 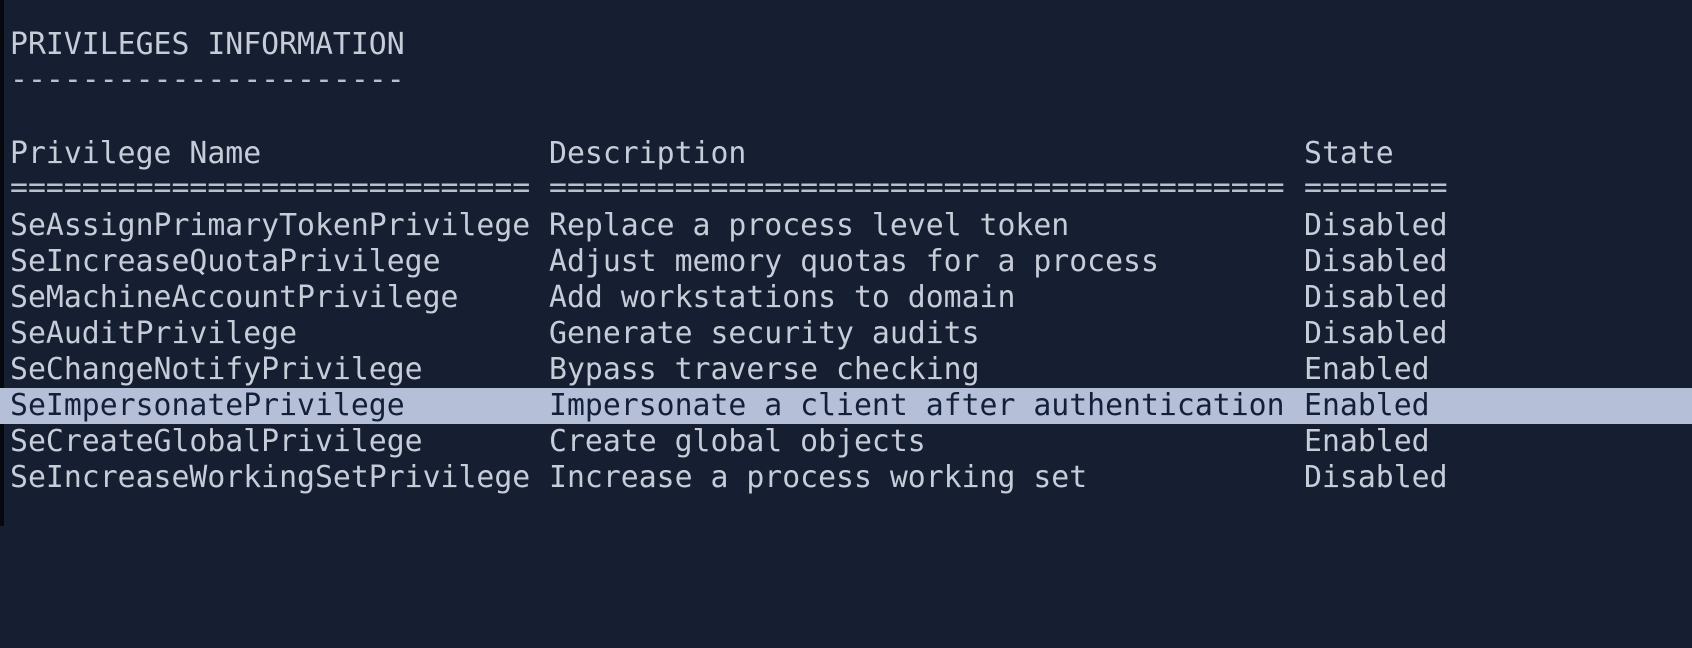 What do you see at coordinates (737, 441) in the screenshot?
I see `privilege-description: Create global objects` at bounding box center [737, 441].